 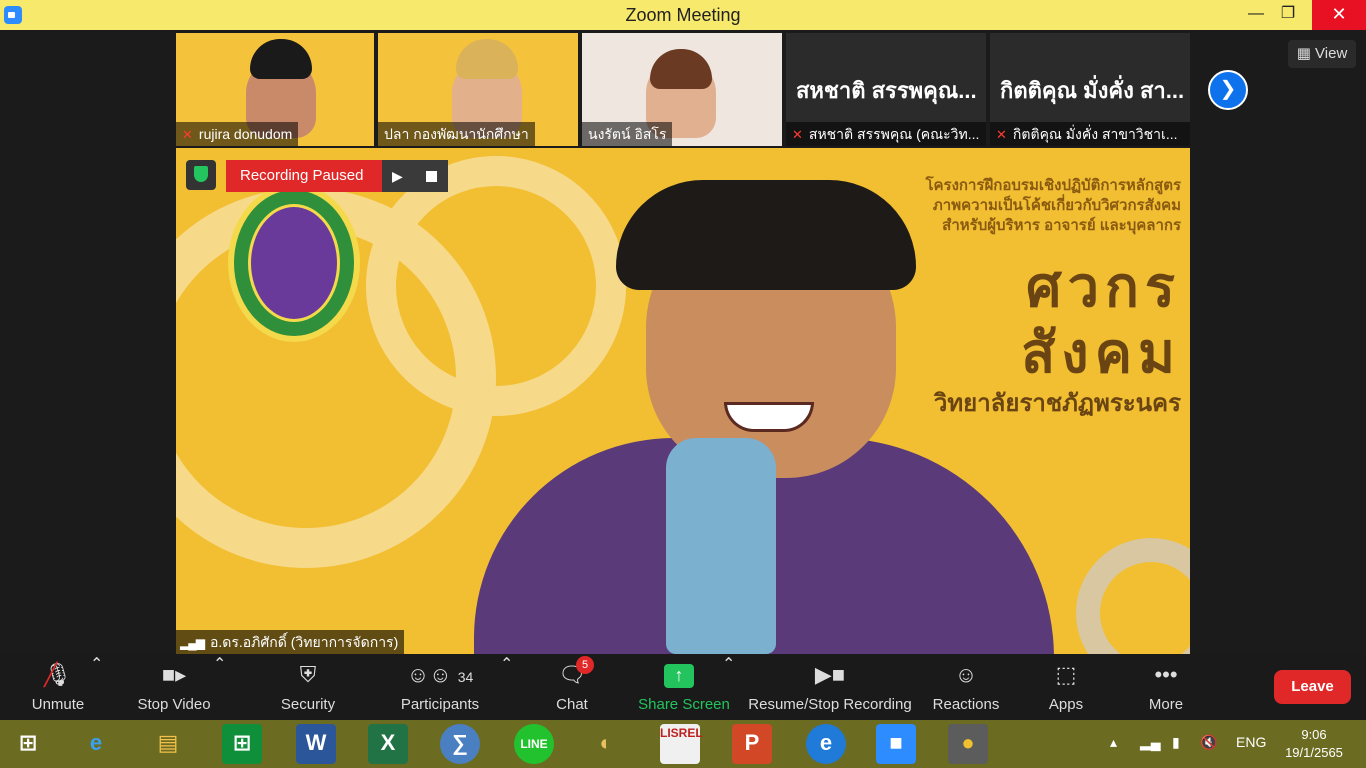 What do you see at coordinates (275, 89) in the screenshot?
I see `participant-tile: ✕ rujira donudom` at bounding box center [275, 89].